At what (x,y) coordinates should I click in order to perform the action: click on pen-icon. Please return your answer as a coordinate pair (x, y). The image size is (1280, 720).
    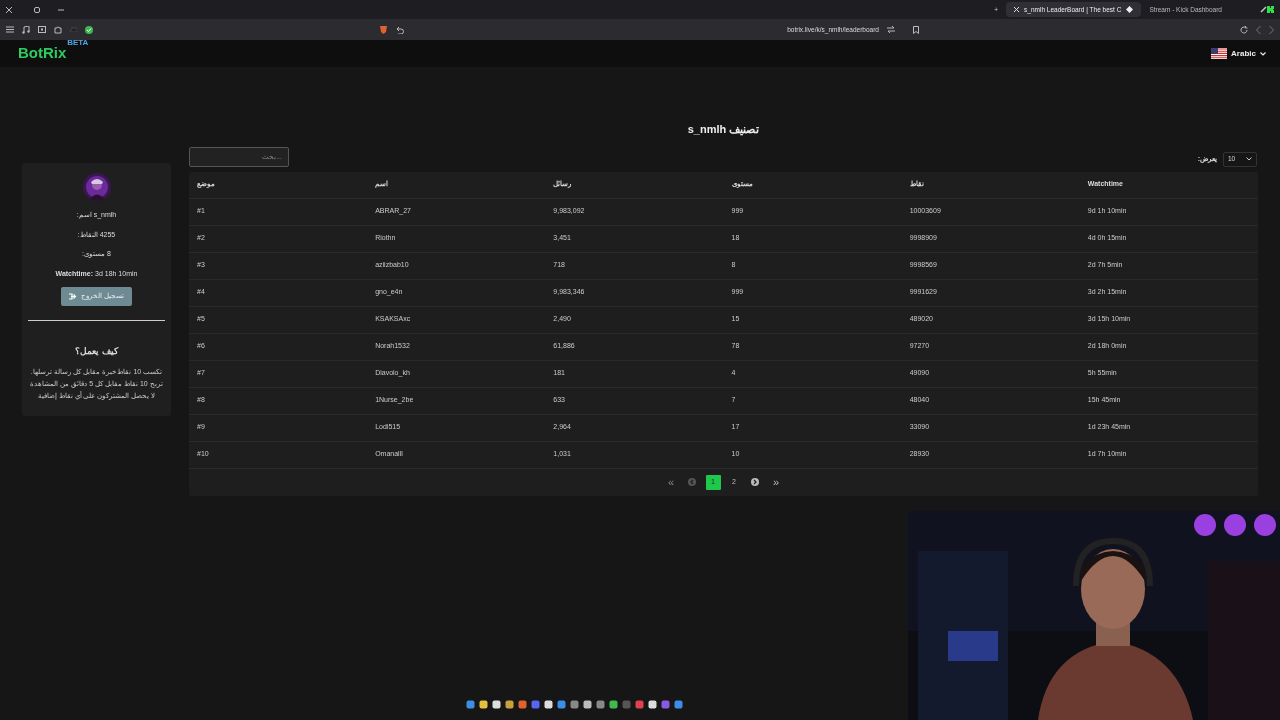
    Looking at the image, I should click on (1263, 9).